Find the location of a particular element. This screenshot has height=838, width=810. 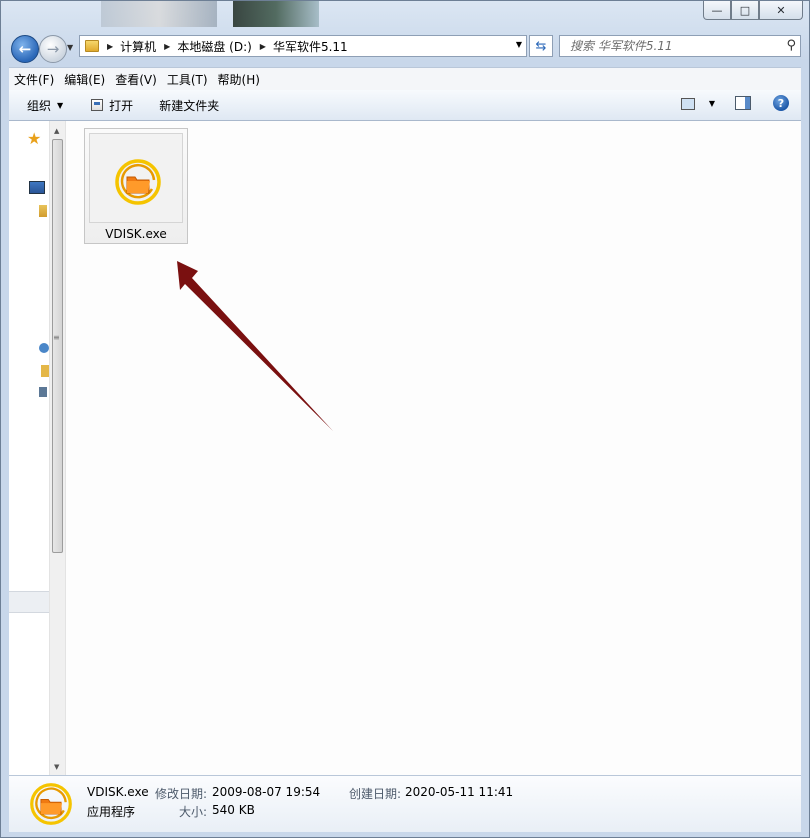

computer-icon is located at coordinates (43, 392).